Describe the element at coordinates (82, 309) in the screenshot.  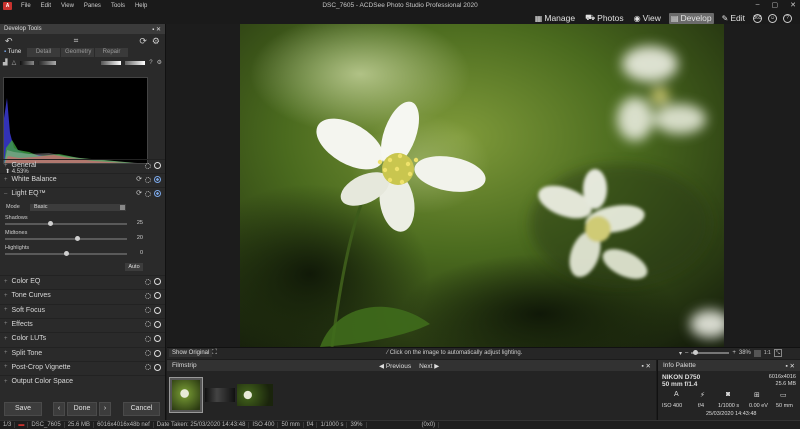
I see `section-soft-focus: + Soft Focus` at that location.